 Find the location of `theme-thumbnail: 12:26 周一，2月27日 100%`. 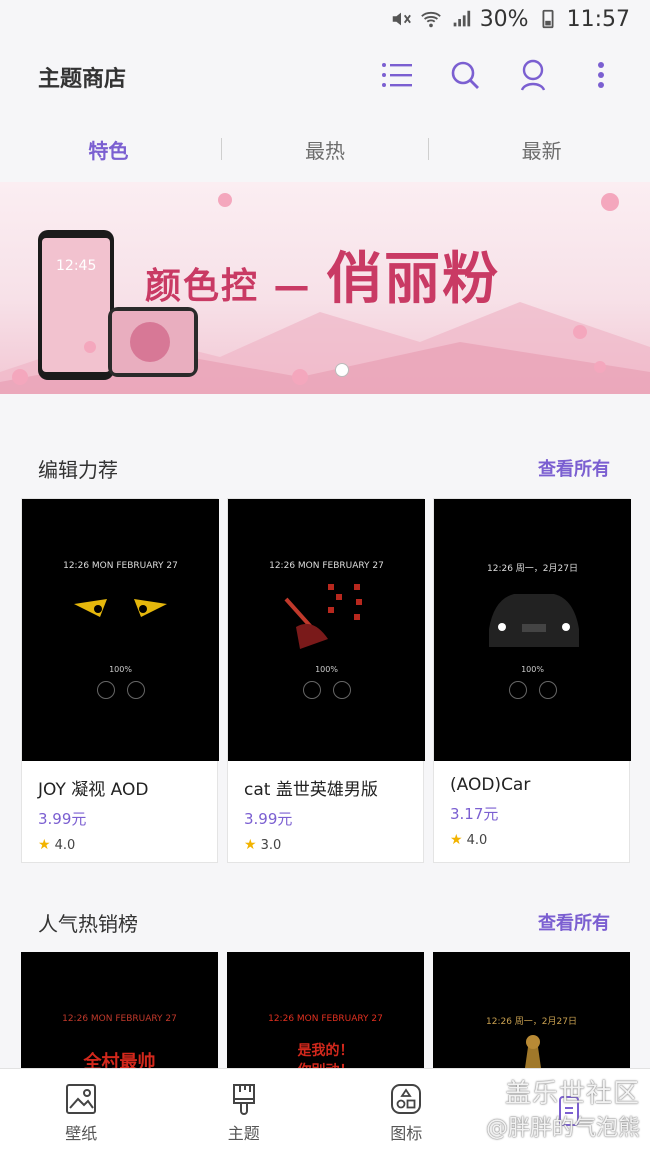

theme-thumbnail: 12:26 周一，2月27日 100% is located at coordinates (532, 630).